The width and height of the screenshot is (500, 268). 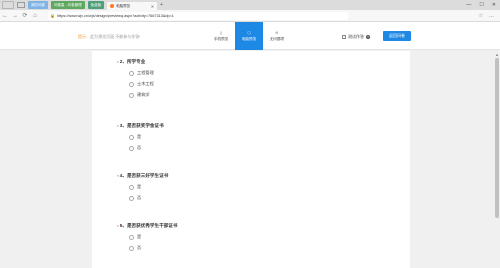 I want to click on option: 土木工程, so click(x=141, y=84).